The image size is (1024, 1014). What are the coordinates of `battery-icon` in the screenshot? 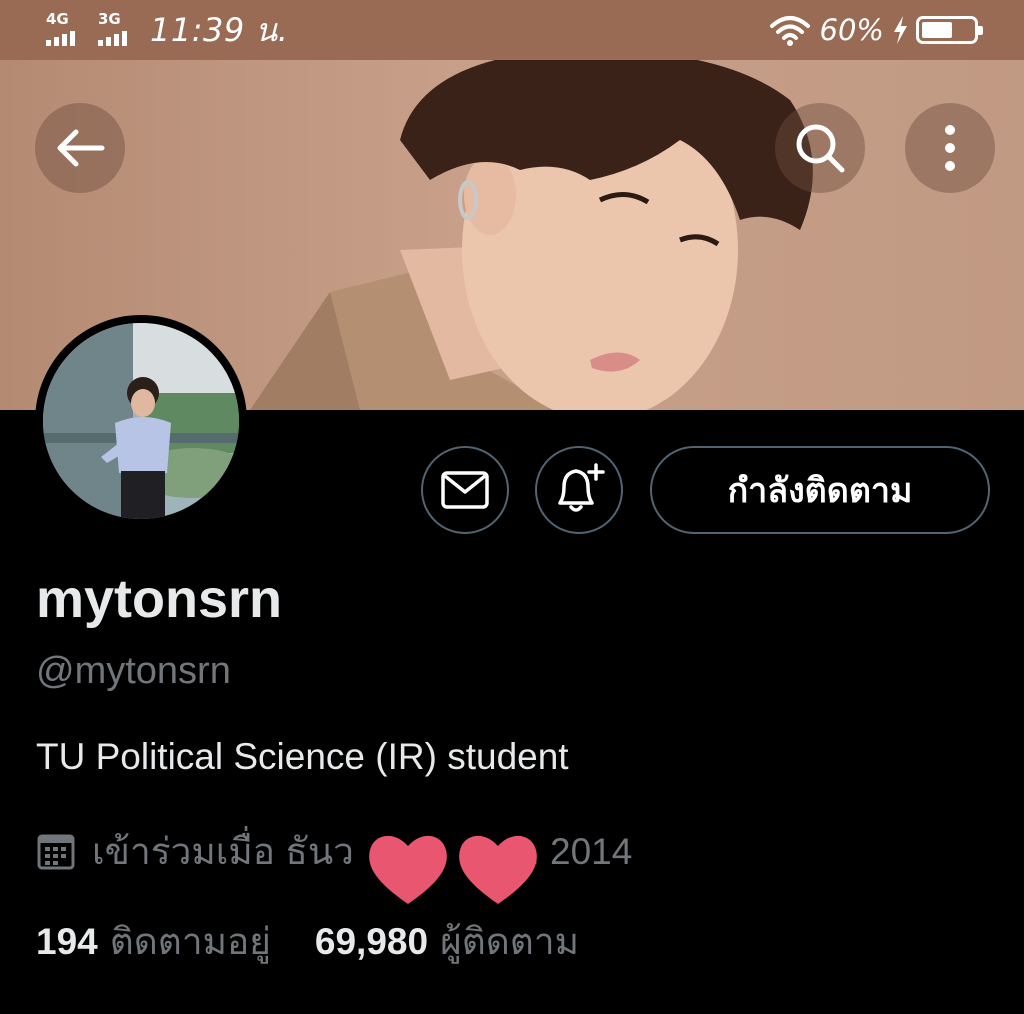 It's located at (949, 30).